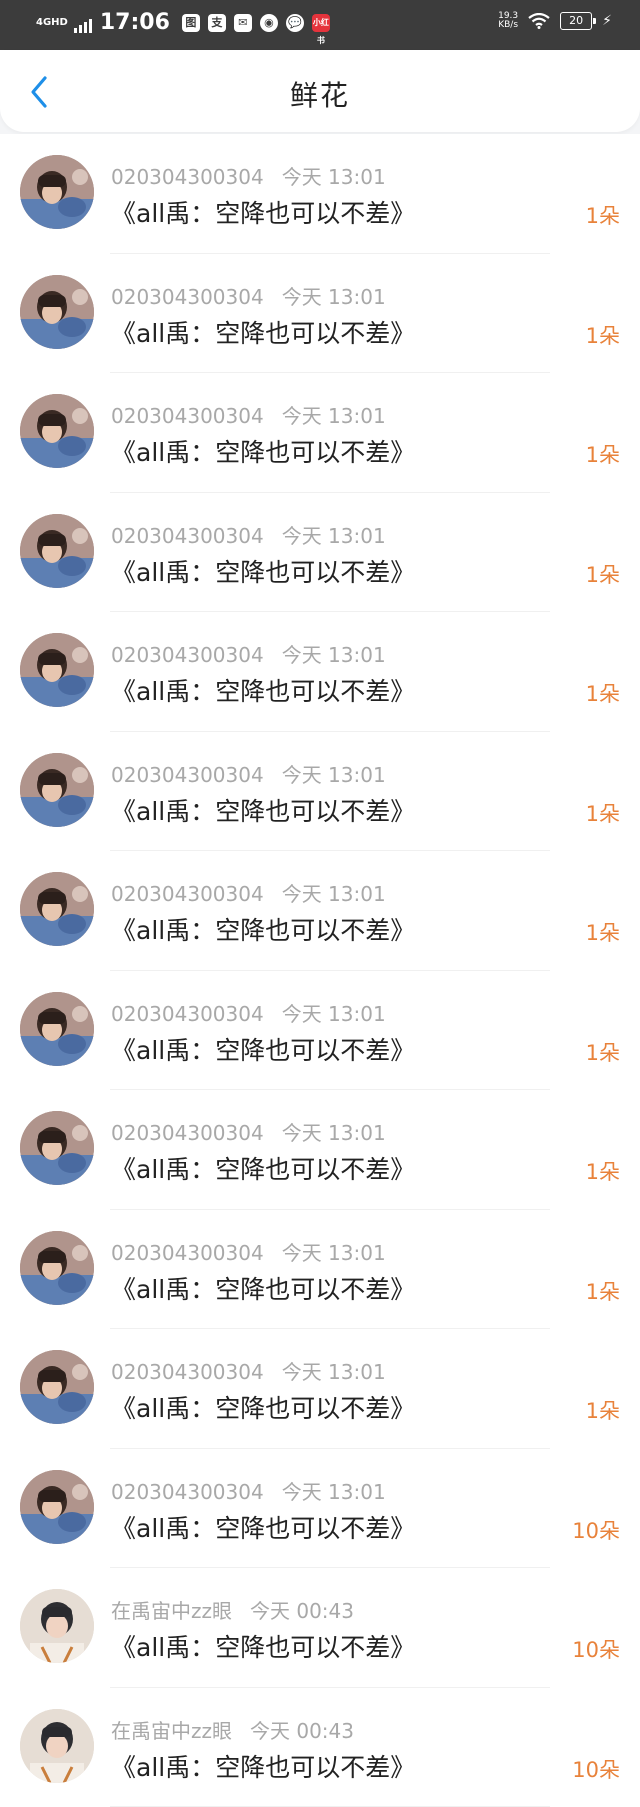 This screenshot has width=640, height=1807. I want to click on status-bar-right: 19.3 KB/s 20 ⚡, so click(555, 21).